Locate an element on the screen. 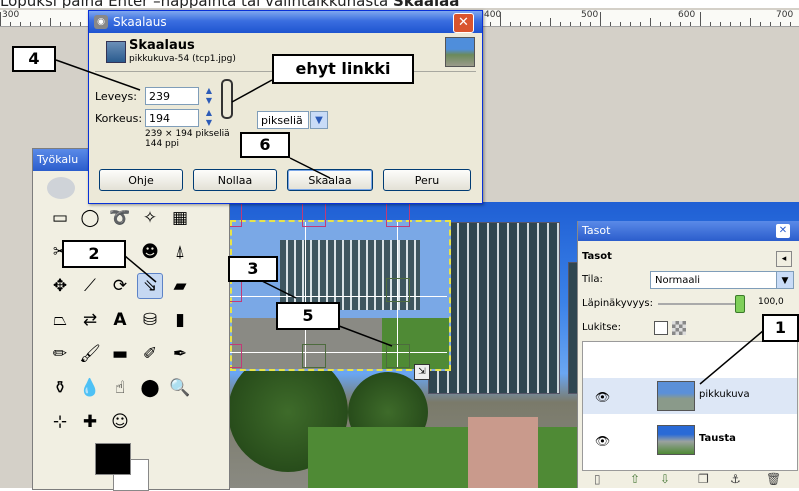  text-tool-icon: A is located at coordinates (120, 320).